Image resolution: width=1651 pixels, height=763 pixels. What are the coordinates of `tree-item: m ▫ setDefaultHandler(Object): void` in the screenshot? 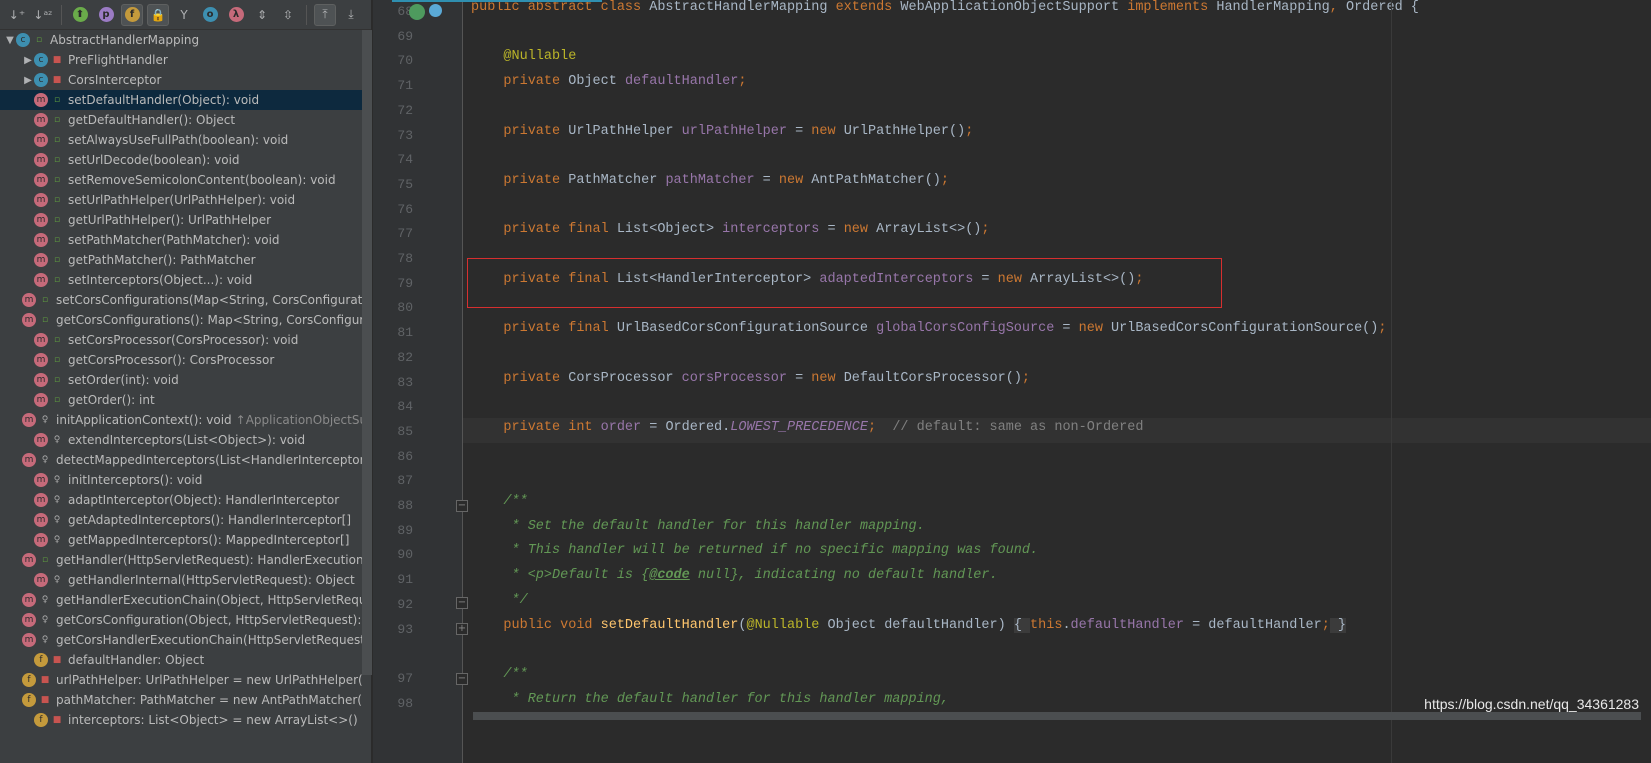 It's located at (181, 100).